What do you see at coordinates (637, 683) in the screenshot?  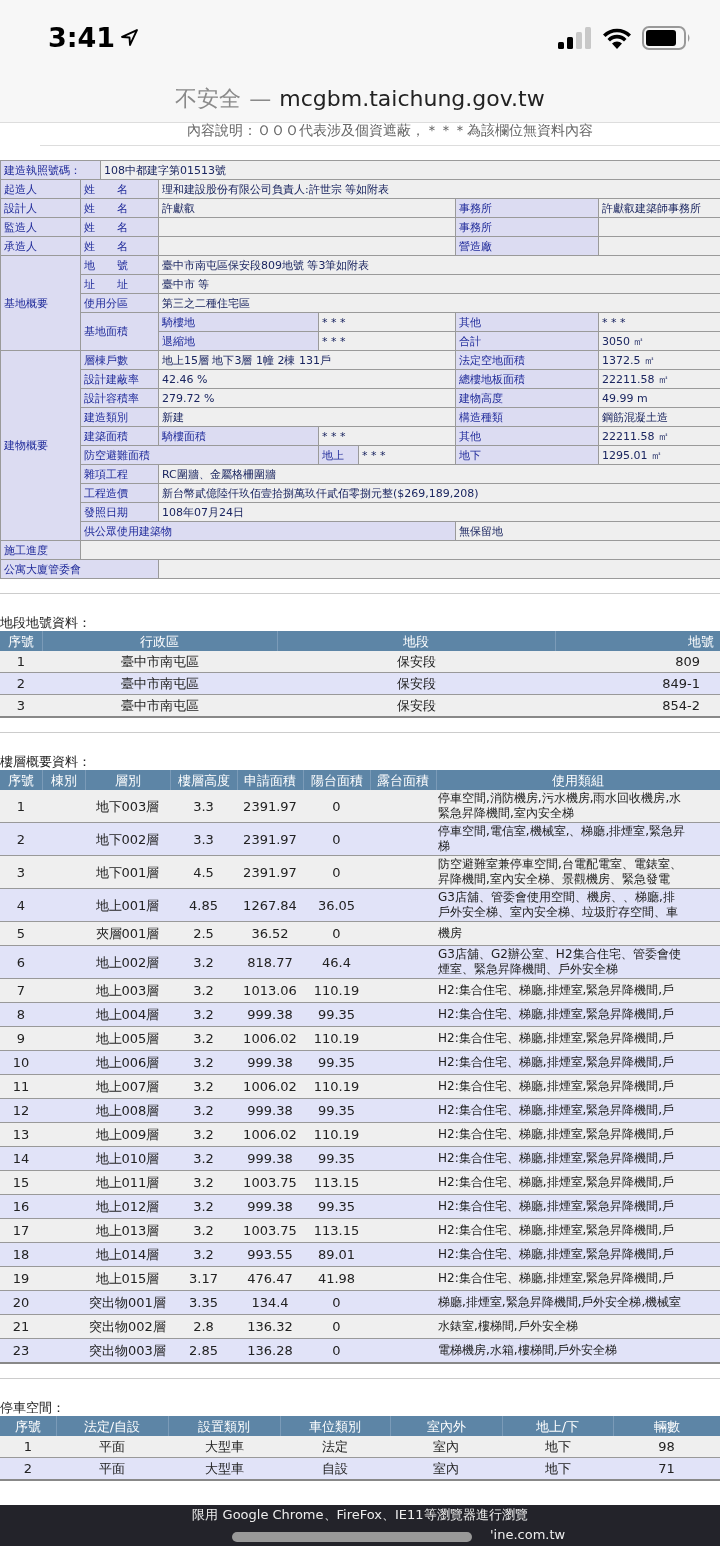 I see `table-cell: 849-1` at bounding box center [637, 683].